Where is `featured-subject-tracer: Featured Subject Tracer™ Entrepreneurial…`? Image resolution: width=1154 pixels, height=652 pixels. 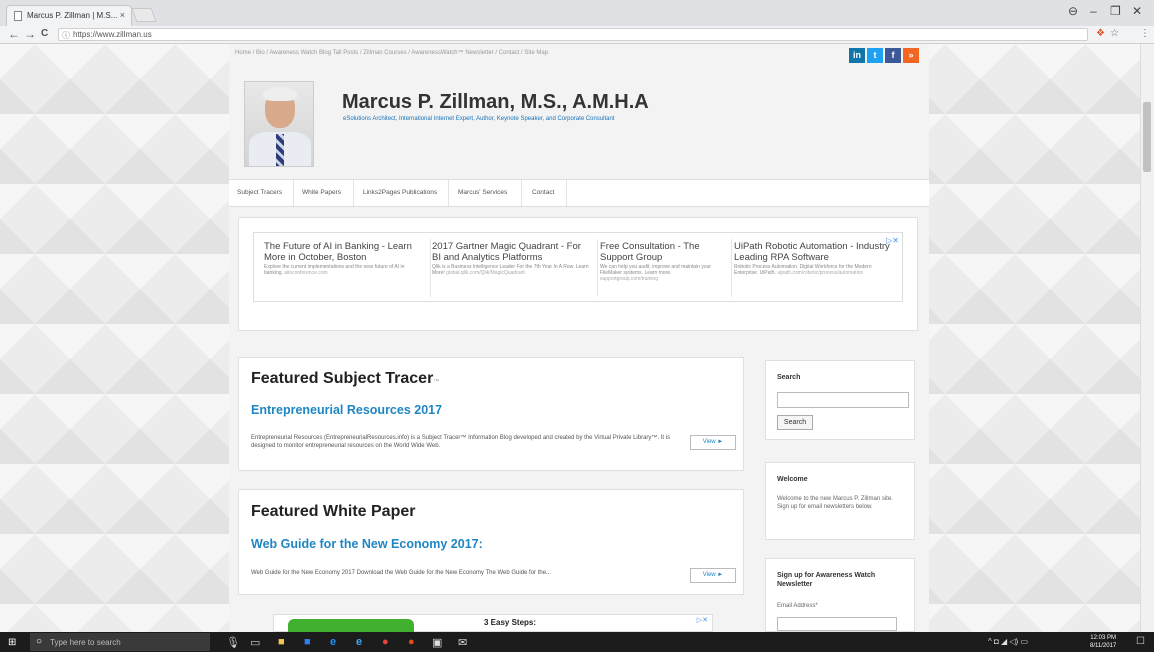 featured-subject-tracer: Featured Subject Tracer™ Entrepreneurial… is located at coordinates (491, 414).